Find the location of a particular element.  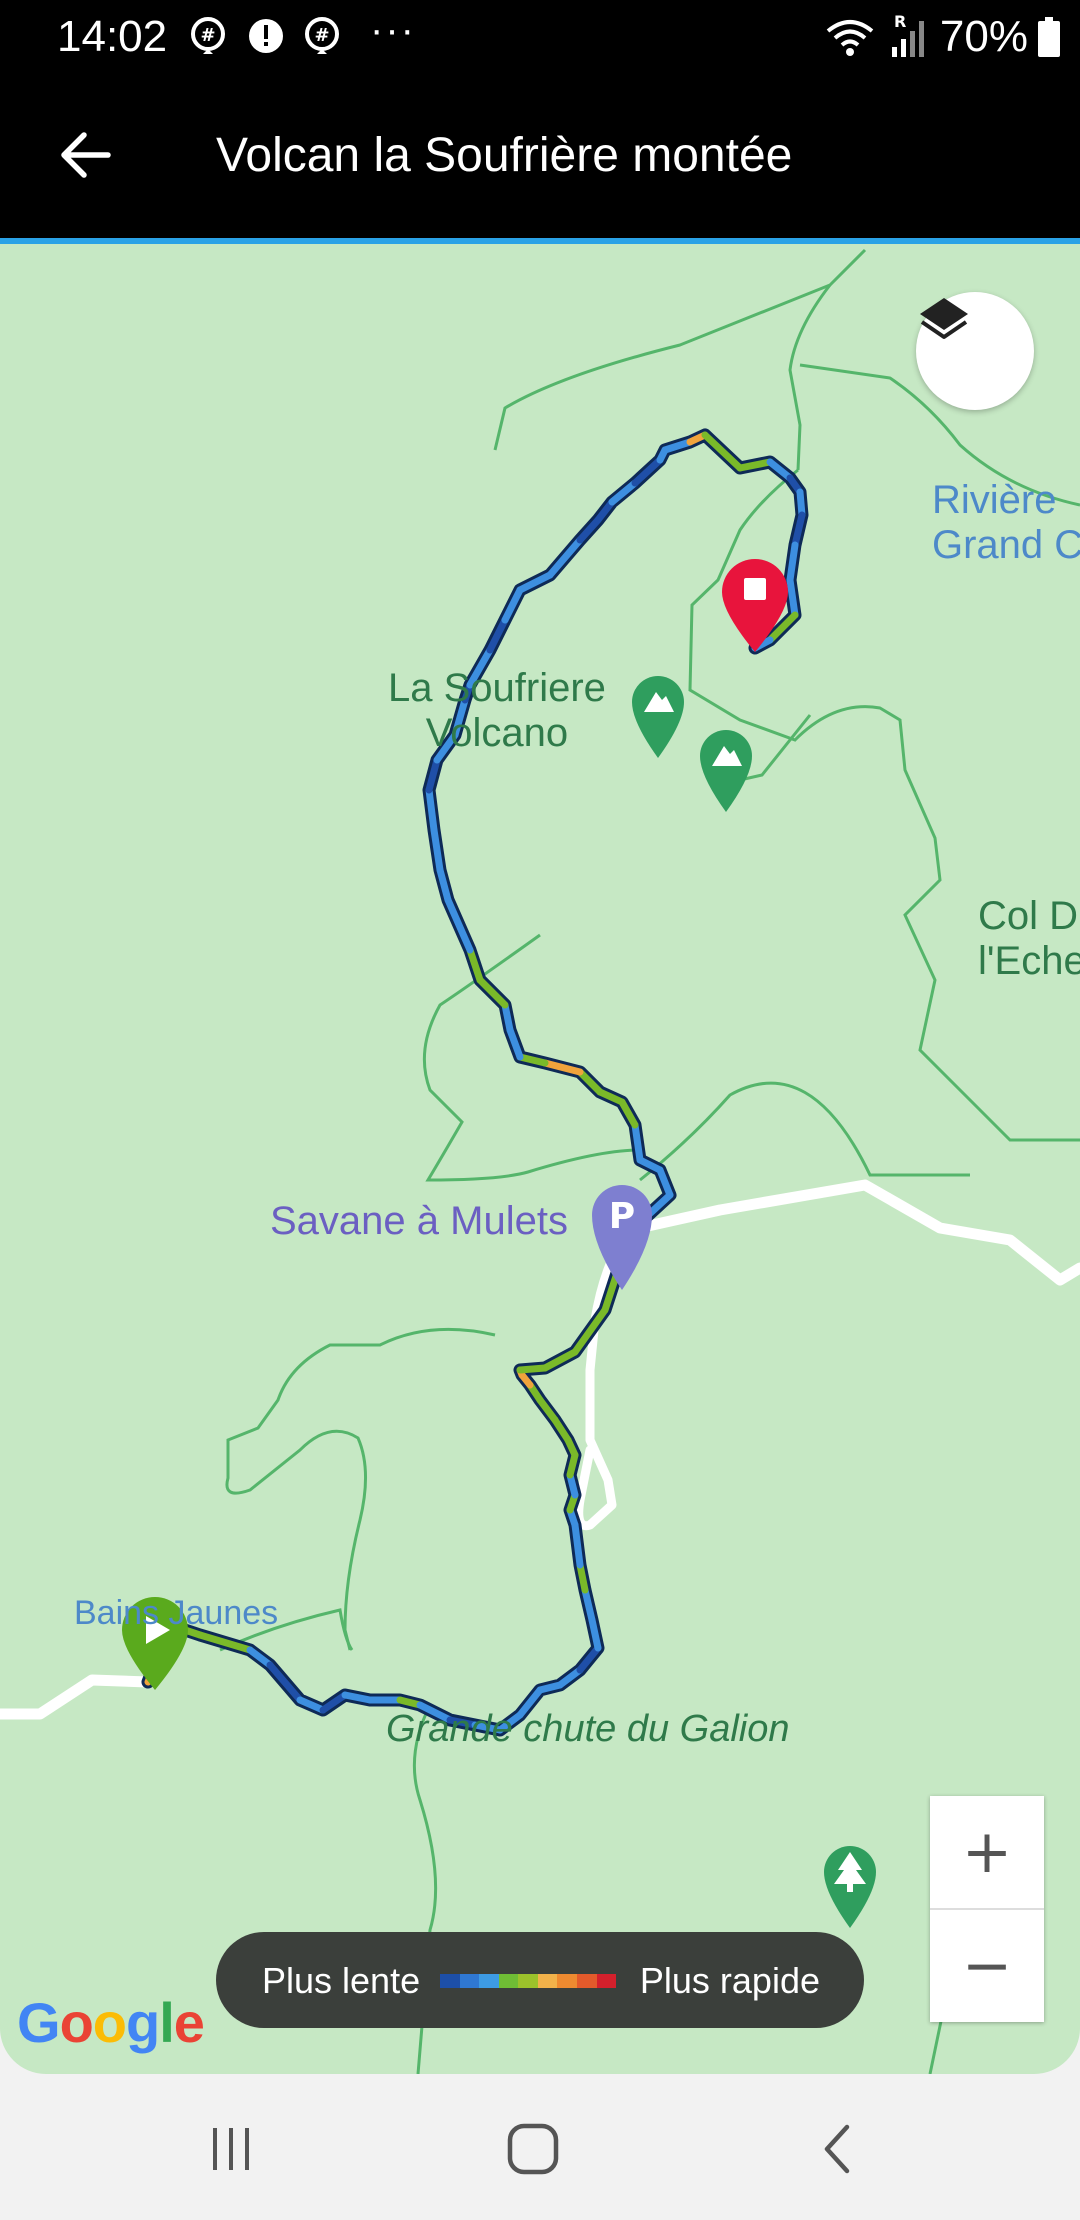

system-nav-bar is located at coordinates (540, 2147).